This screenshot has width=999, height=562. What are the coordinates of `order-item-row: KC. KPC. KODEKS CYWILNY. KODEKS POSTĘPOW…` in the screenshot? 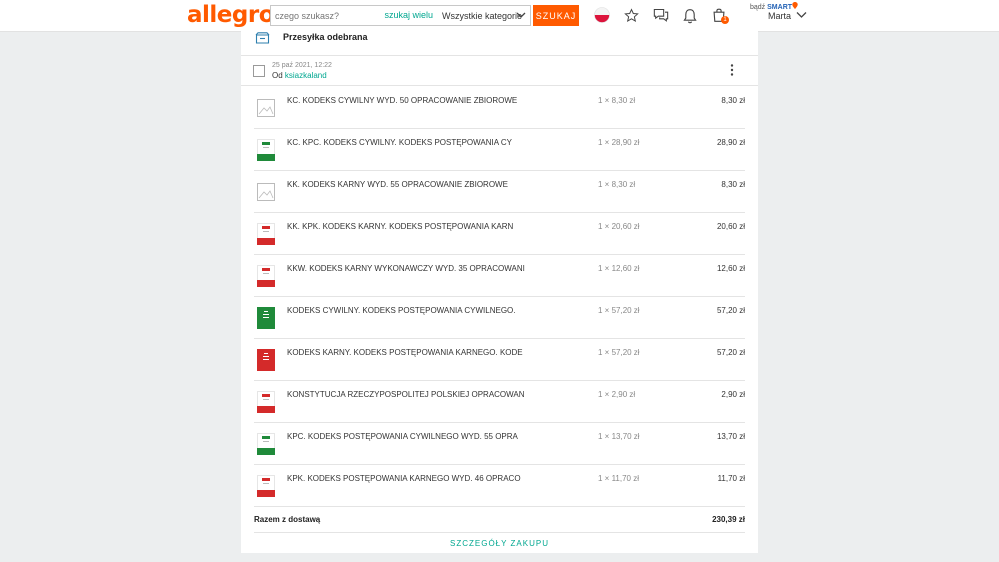 It's located at (499, 149).